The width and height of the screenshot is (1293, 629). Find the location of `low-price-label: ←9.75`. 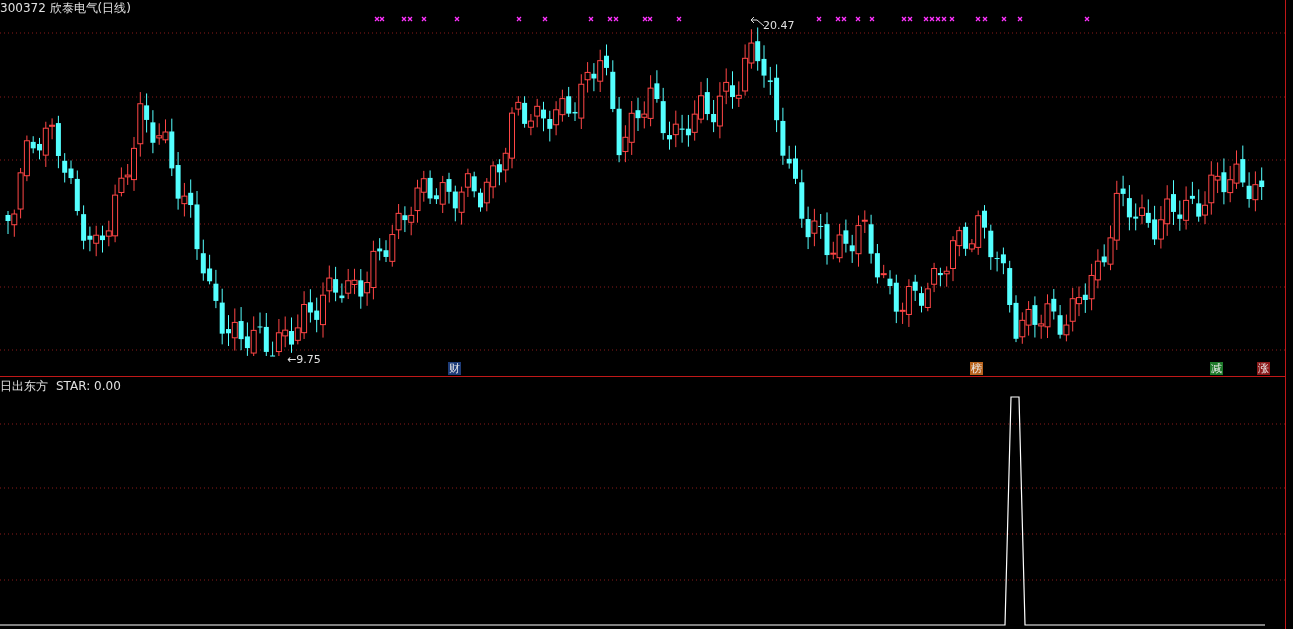

low-price-label: ←9.75 is located at coordinates (304, 360).